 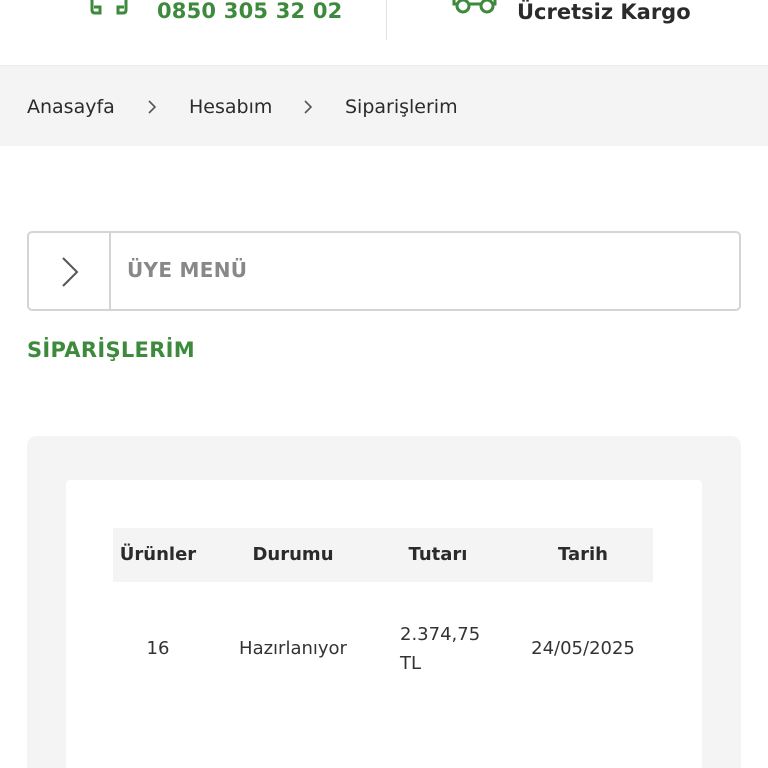 I want to click on top-bar: 0850 305 32 02 Ücretsiz Kargo, so click(x=384, y=33).